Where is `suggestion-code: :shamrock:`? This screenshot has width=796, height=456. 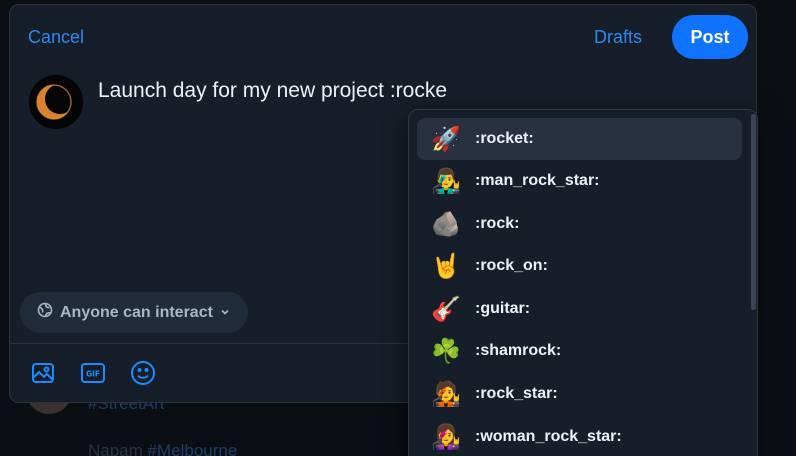 suggestion-code: :shamrock: is located at coordinates (518, 350).